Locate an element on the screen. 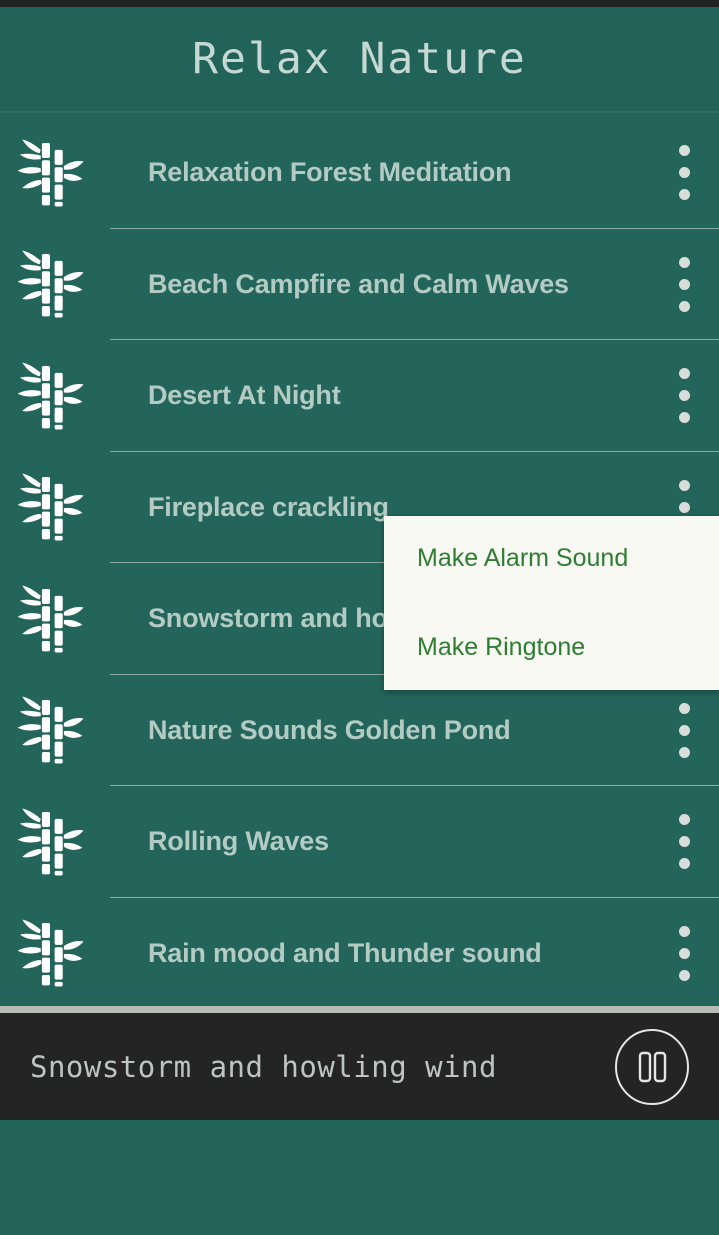  menu-item-make-alarm-sound: Make Alarm Sound is located at coordinates (522, 558).